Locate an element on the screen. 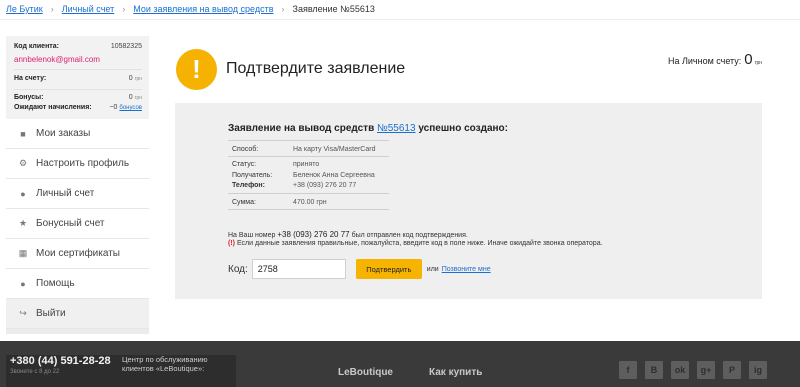 This screenshot has width=800, height=387. social-links: f B ok g+ P ig is located at coordinates (697, 370).